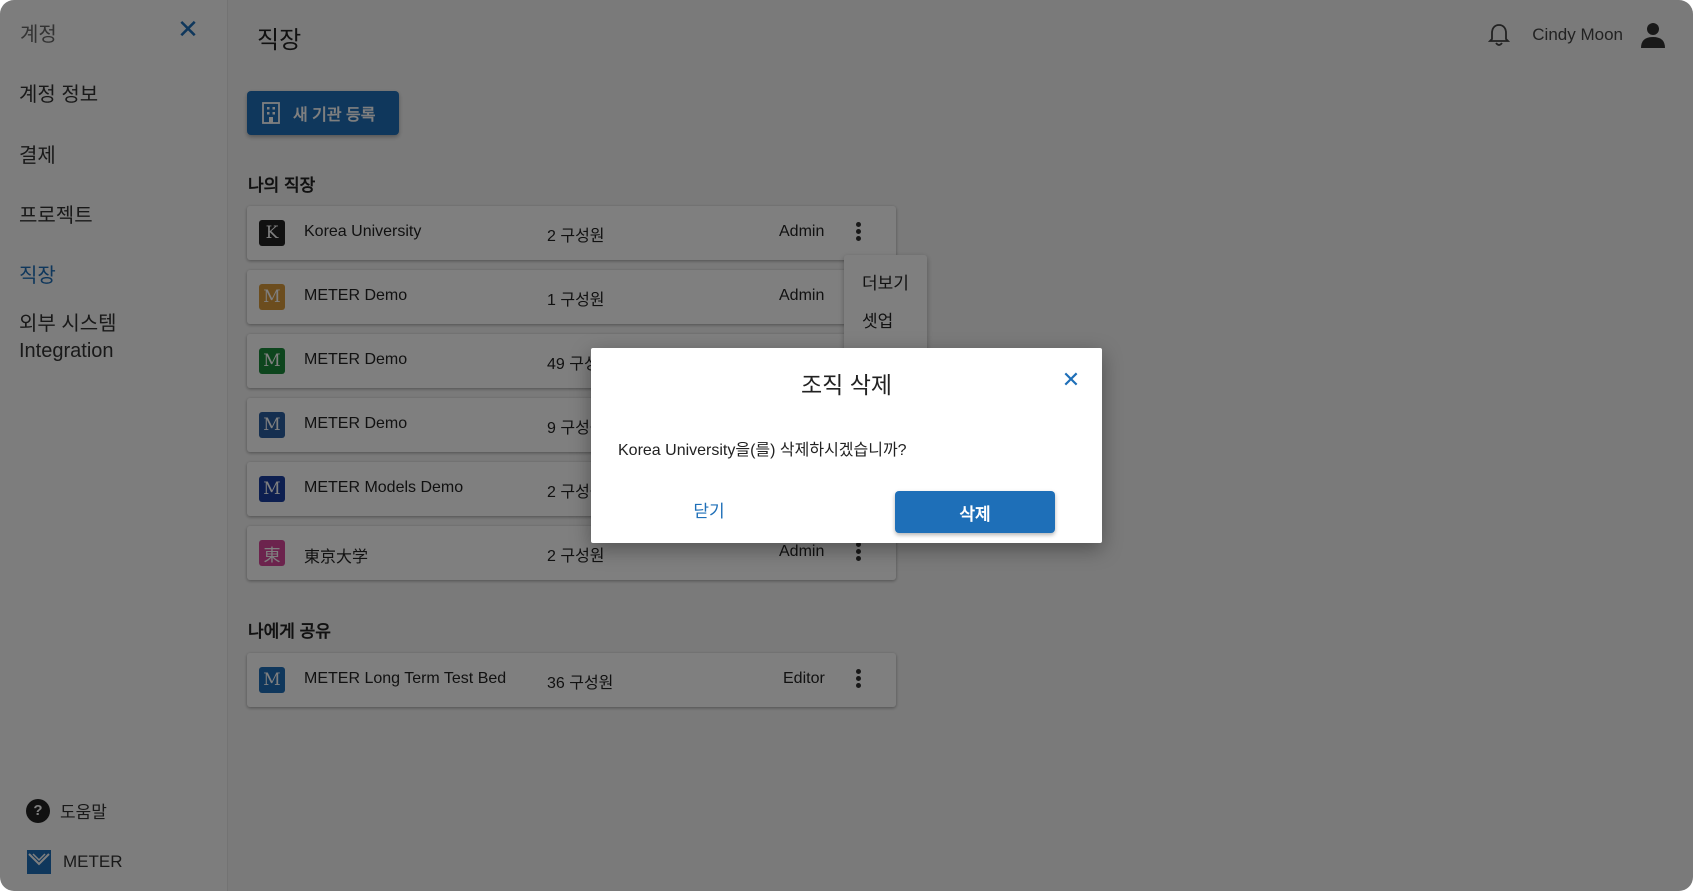 The image size is (1693, 891). I want to click on dialog-message: Korea University을(를) 삭제하시겠습니까?, so click(762, 450).